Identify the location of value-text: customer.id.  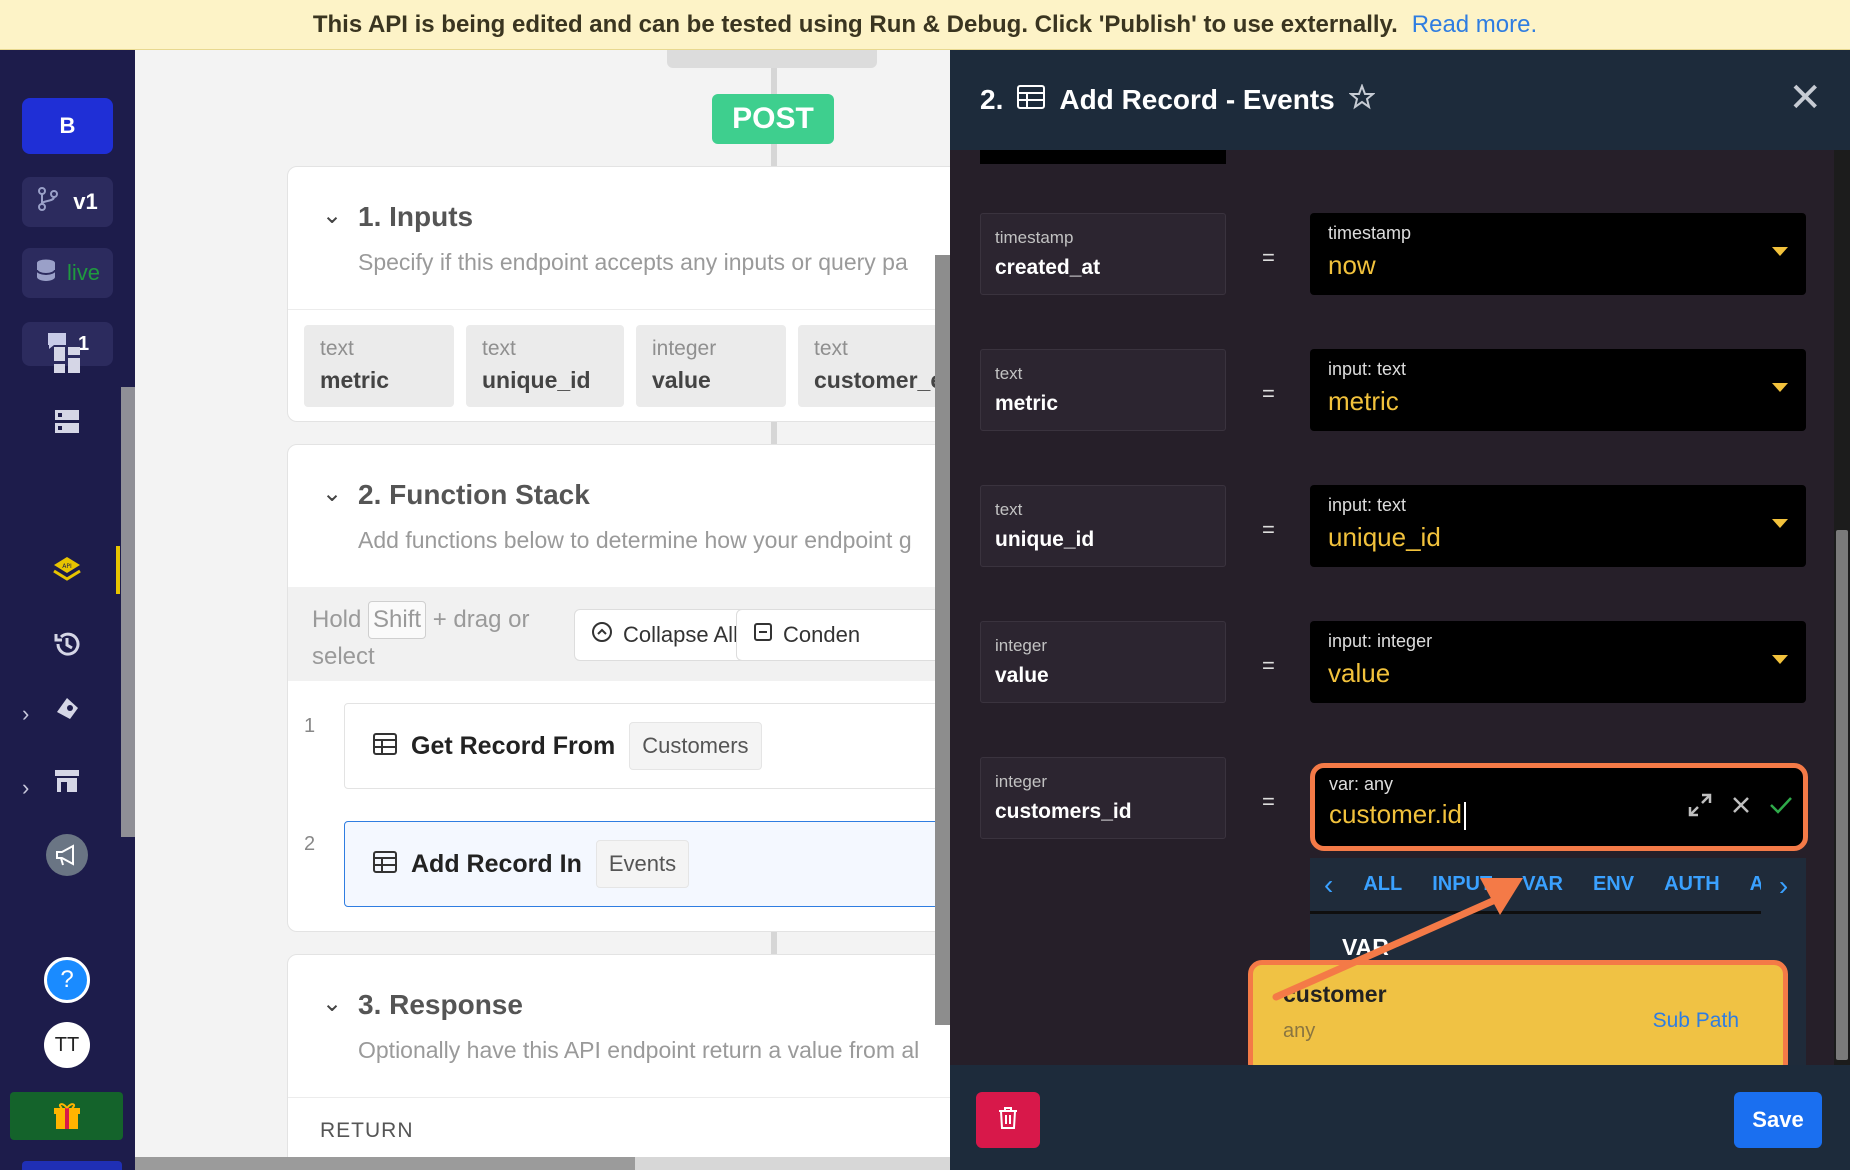
(1395, 814).